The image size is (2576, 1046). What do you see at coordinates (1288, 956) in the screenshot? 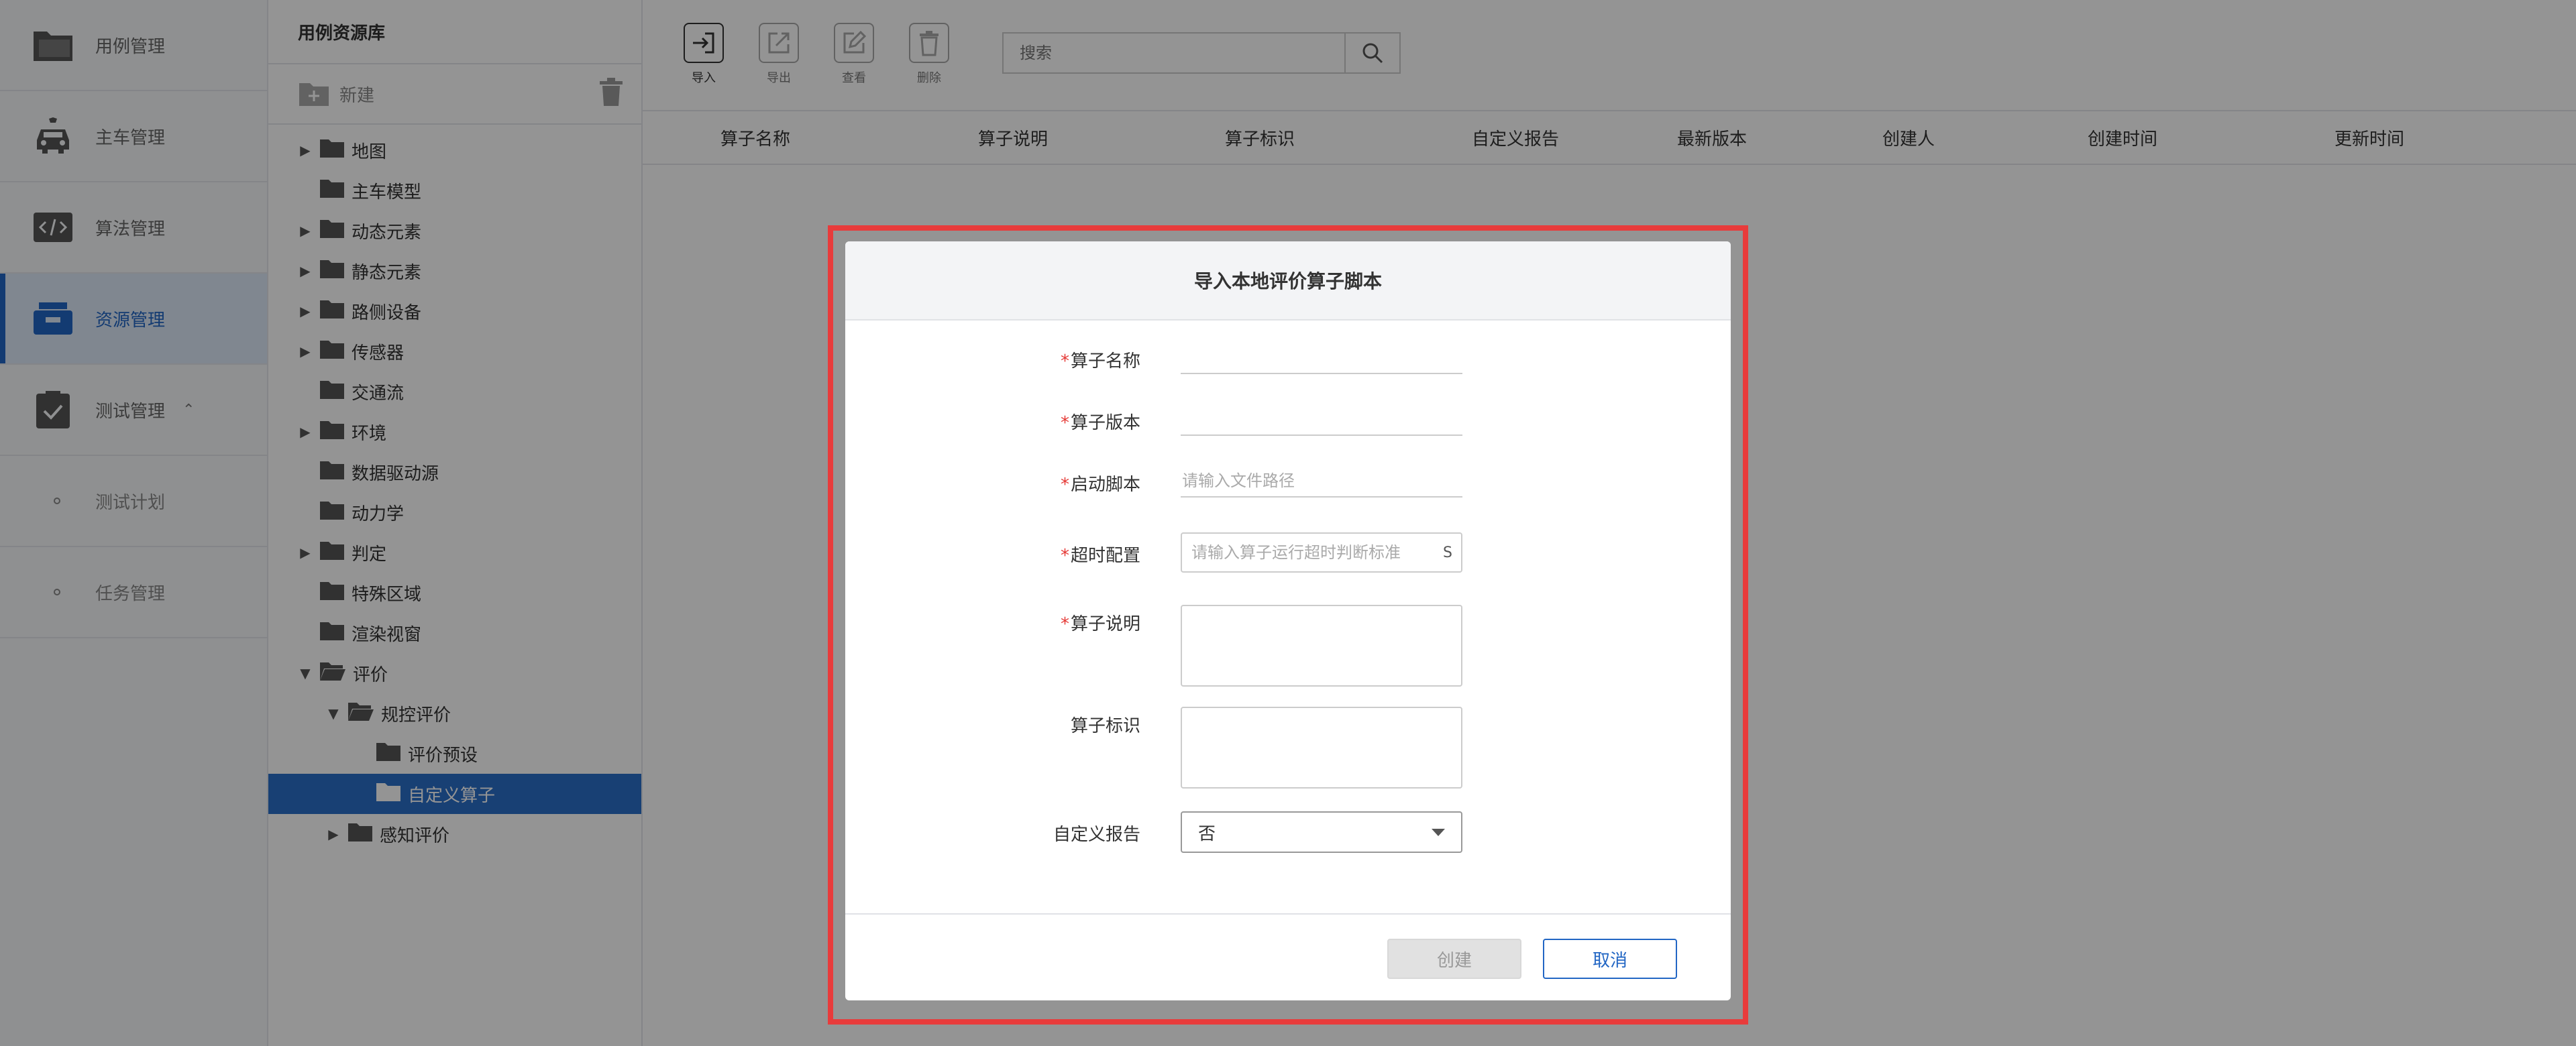
I see `dialog-footer: 创建 取消` at bounding box center [1288, 956].